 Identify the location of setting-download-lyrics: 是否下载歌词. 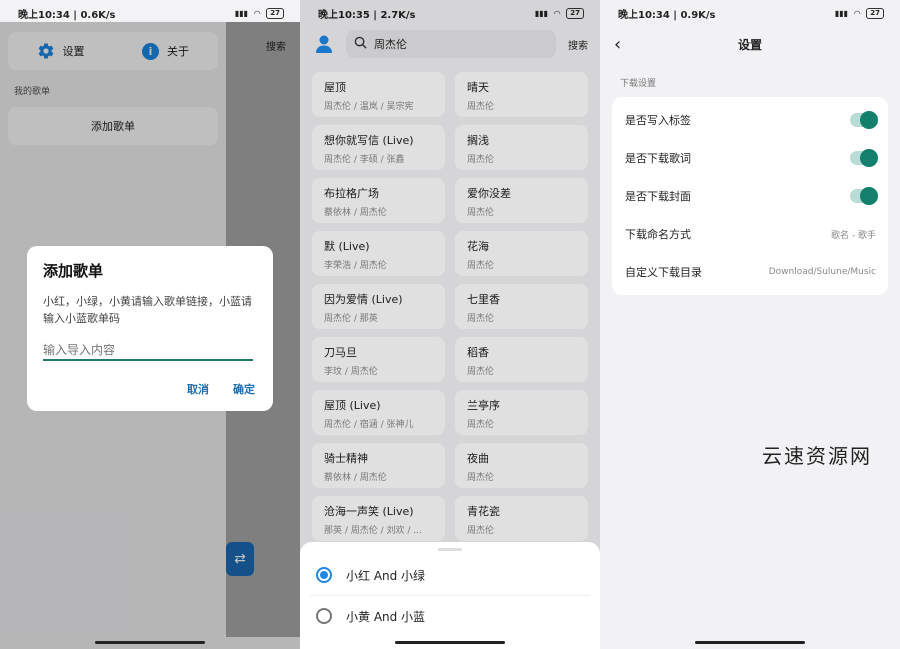
(750, 158).